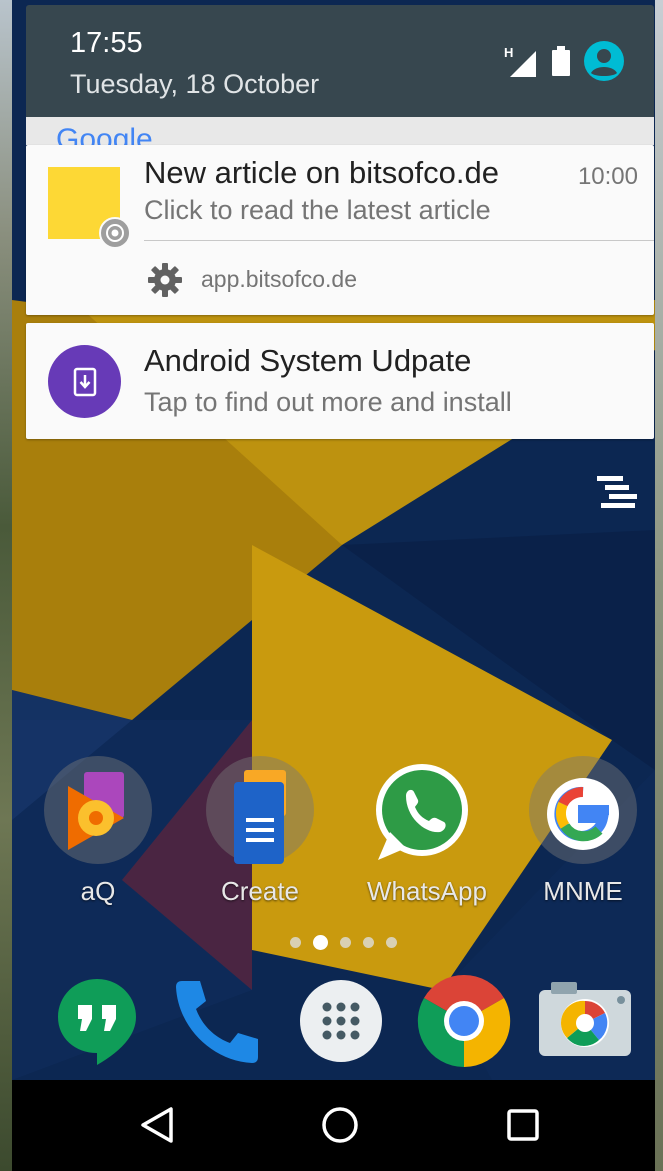 This screenshot has width=663, height=1171. Describe the element at coordinates (340, 131) in the screenshot. I see `google-search-peek: Google` at that location.